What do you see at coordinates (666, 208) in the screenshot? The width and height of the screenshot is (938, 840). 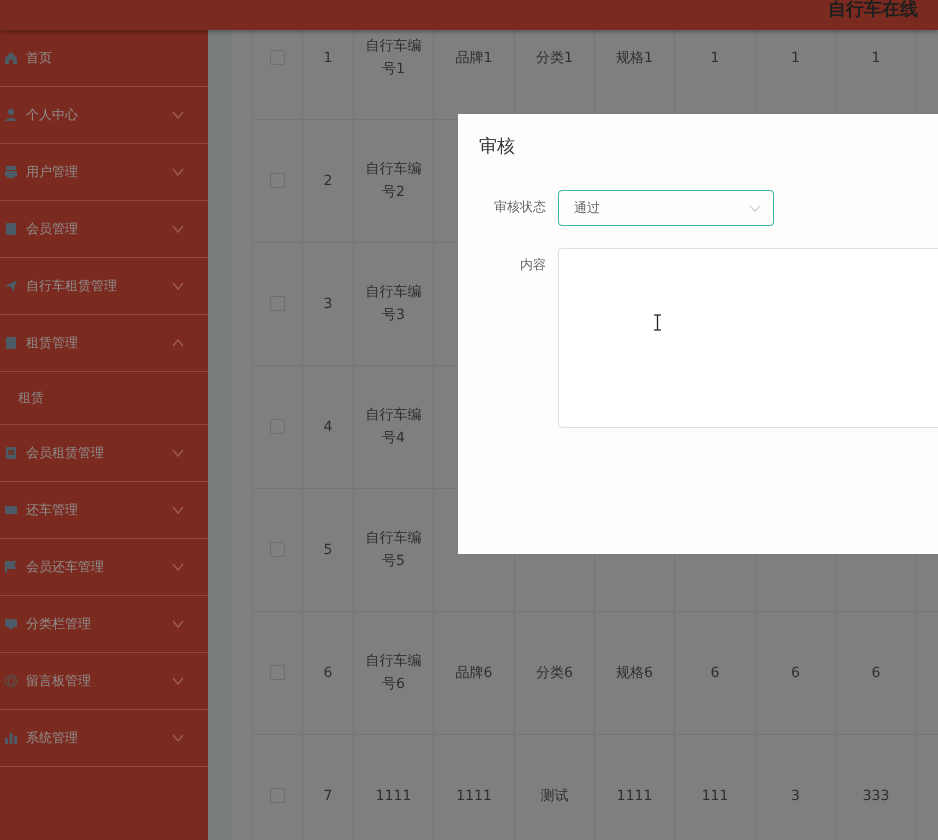 I see `status-select: 通过` at bounding box center [666, 208].